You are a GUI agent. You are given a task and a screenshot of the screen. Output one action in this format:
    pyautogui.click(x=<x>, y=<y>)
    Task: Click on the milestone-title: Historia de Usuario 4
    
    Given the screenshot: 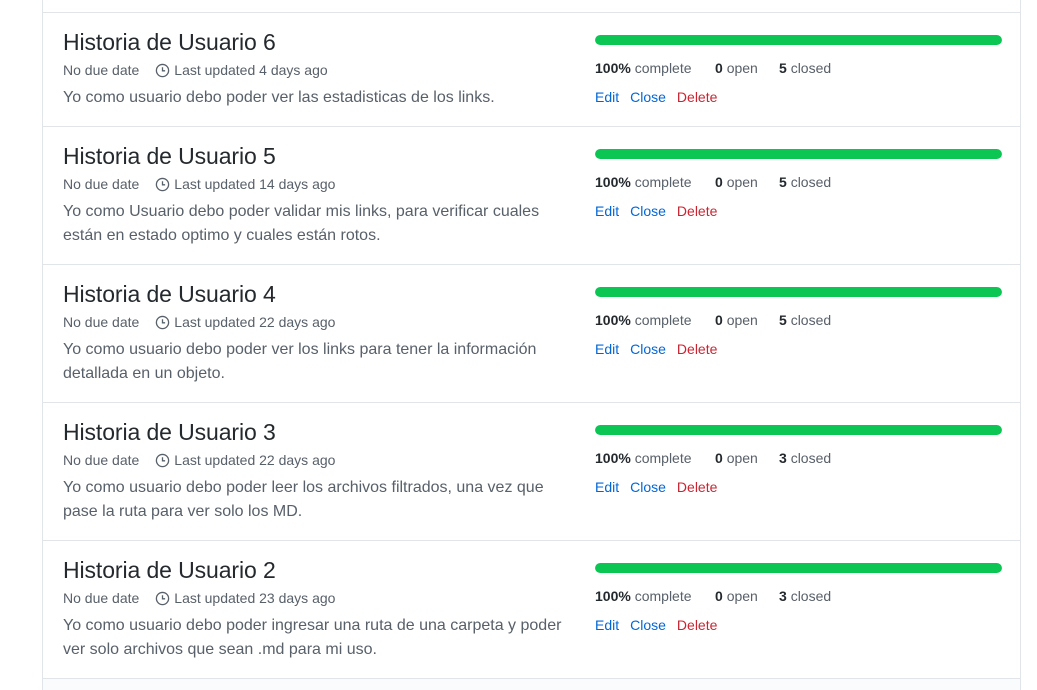 What is the action you would take?
    pyautogui.click(x=313, y=294)
    